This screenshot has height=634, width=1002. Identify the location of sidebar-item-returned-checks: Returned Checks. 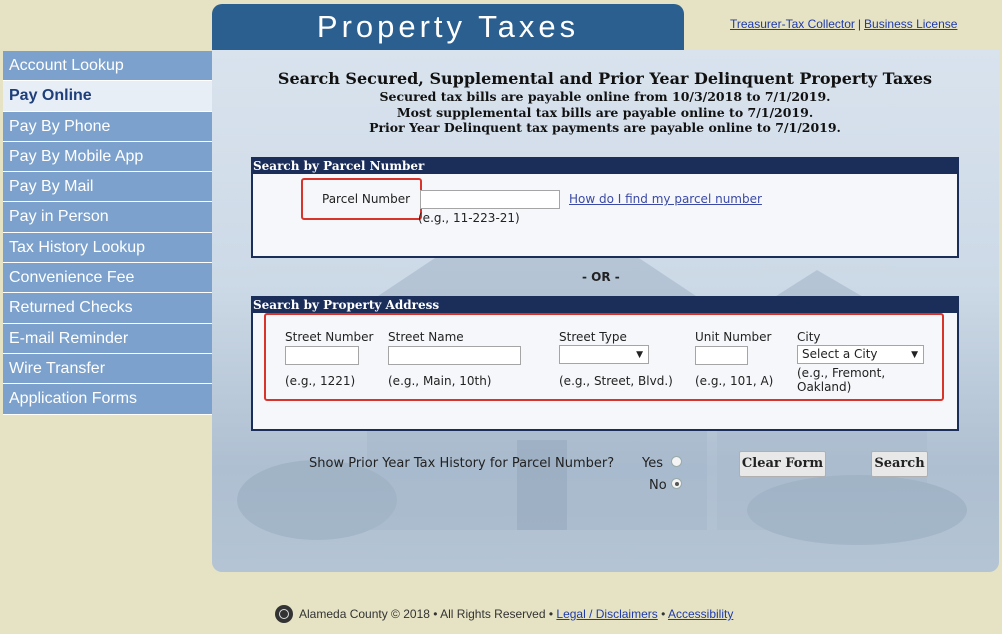
(107, 308).